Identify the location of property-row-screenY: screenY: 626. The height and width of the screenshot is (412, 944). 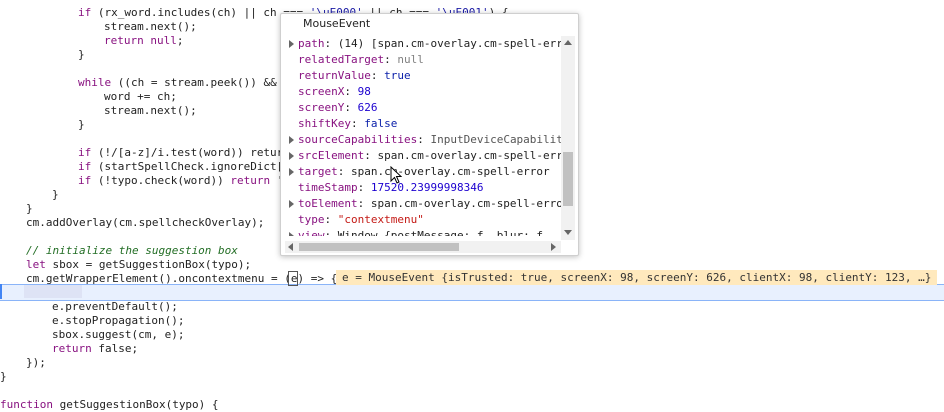
(338, 107).